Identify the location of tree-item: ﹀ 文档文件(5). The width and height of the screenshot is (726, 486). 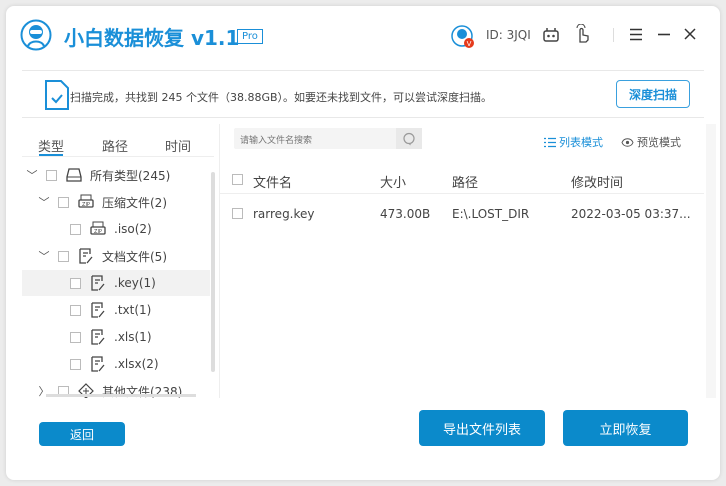
(116, 256).